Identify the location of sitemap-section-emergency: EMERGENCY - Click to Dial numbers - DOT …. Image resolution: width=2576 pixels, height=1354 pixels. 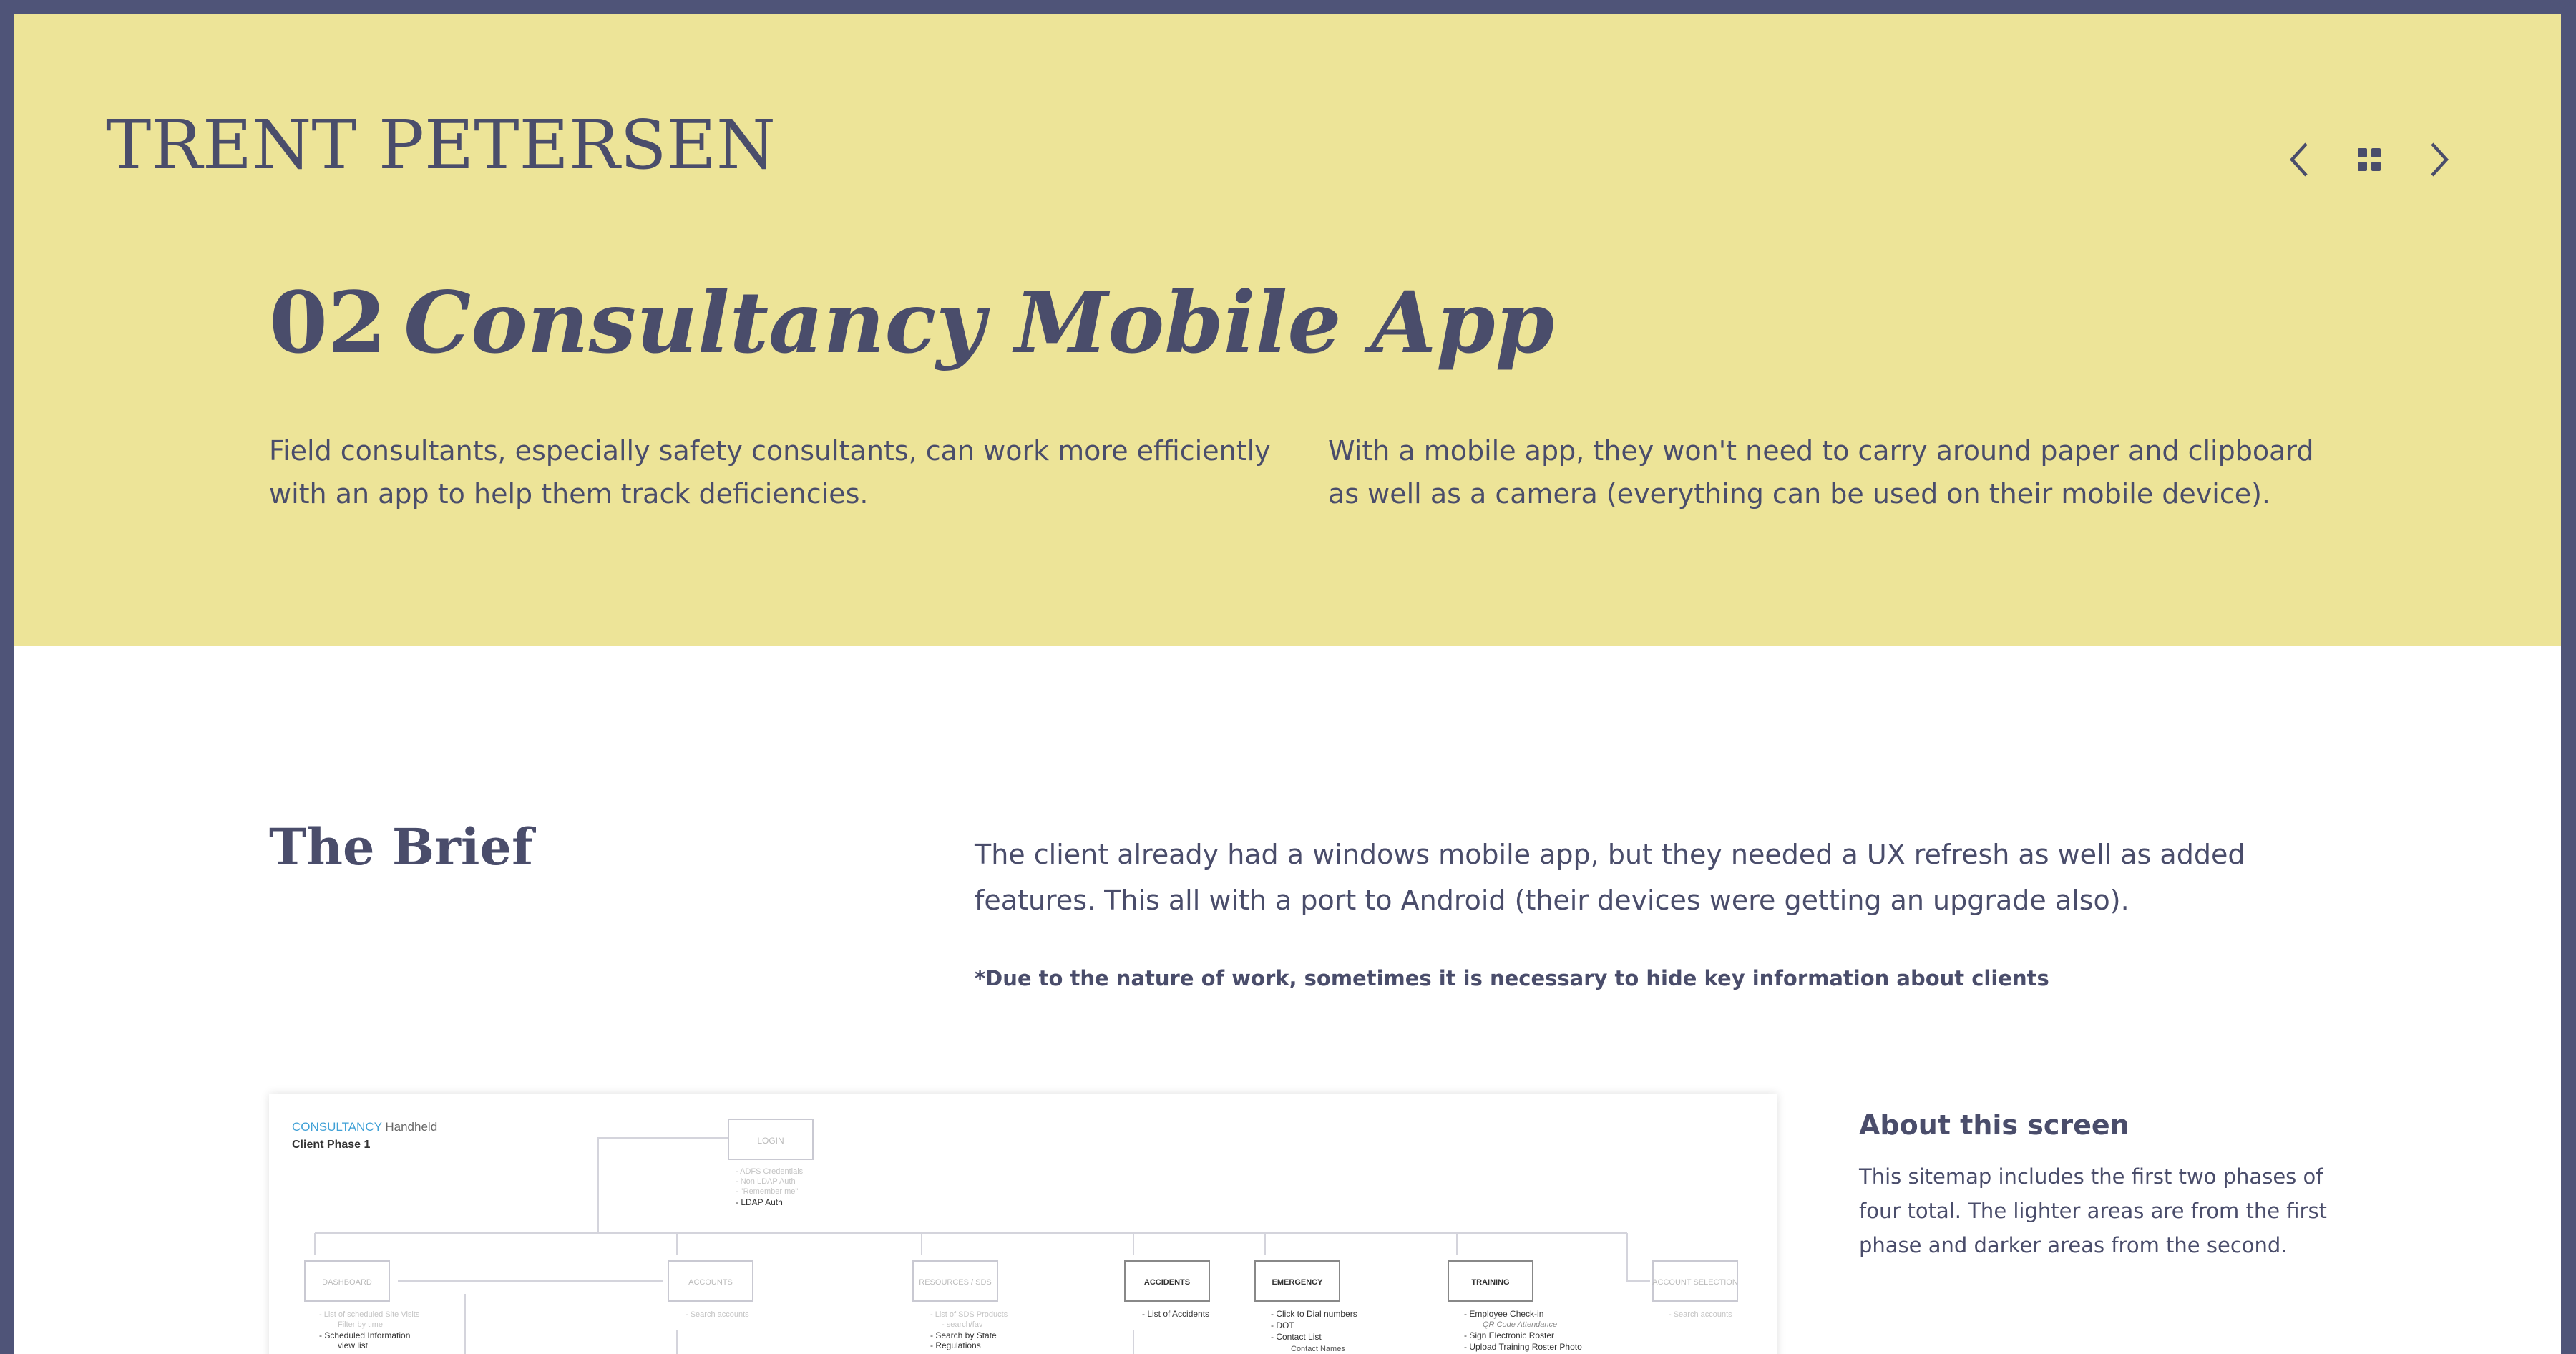
(1305, 1306).